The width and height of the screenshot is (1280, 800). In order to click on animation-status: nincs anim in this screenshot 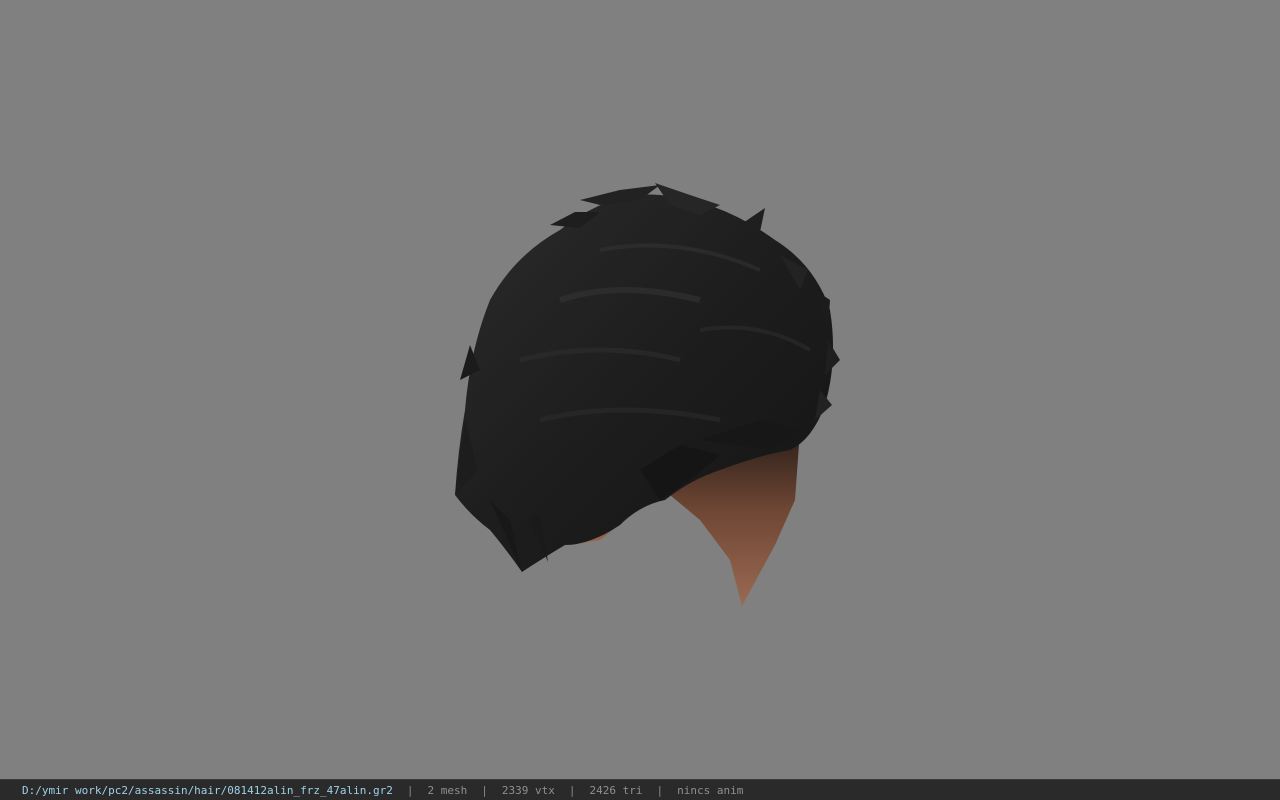, I will do `click(710, 790)`.